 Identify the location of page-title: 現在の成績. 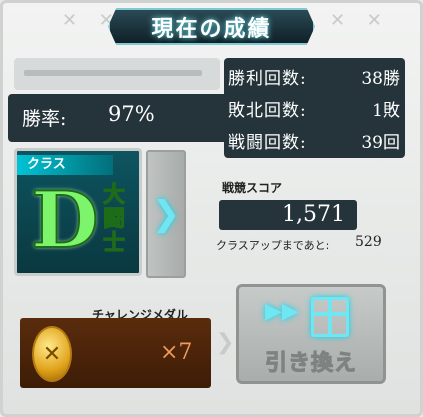
(211, 26).